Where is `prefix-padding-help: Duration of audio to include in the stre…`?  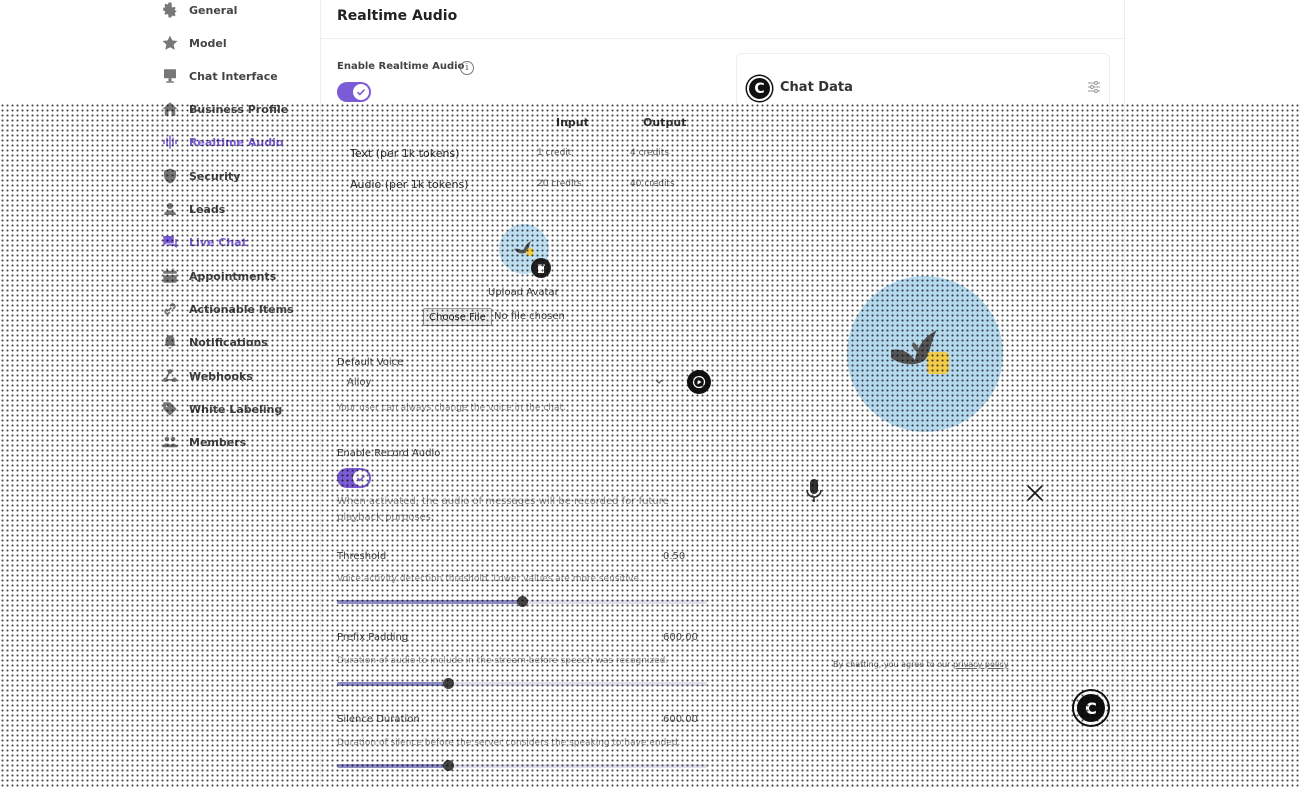
prefix-padding-help: Duration of audio to include in the stre… is located at coordinates (503, 661).